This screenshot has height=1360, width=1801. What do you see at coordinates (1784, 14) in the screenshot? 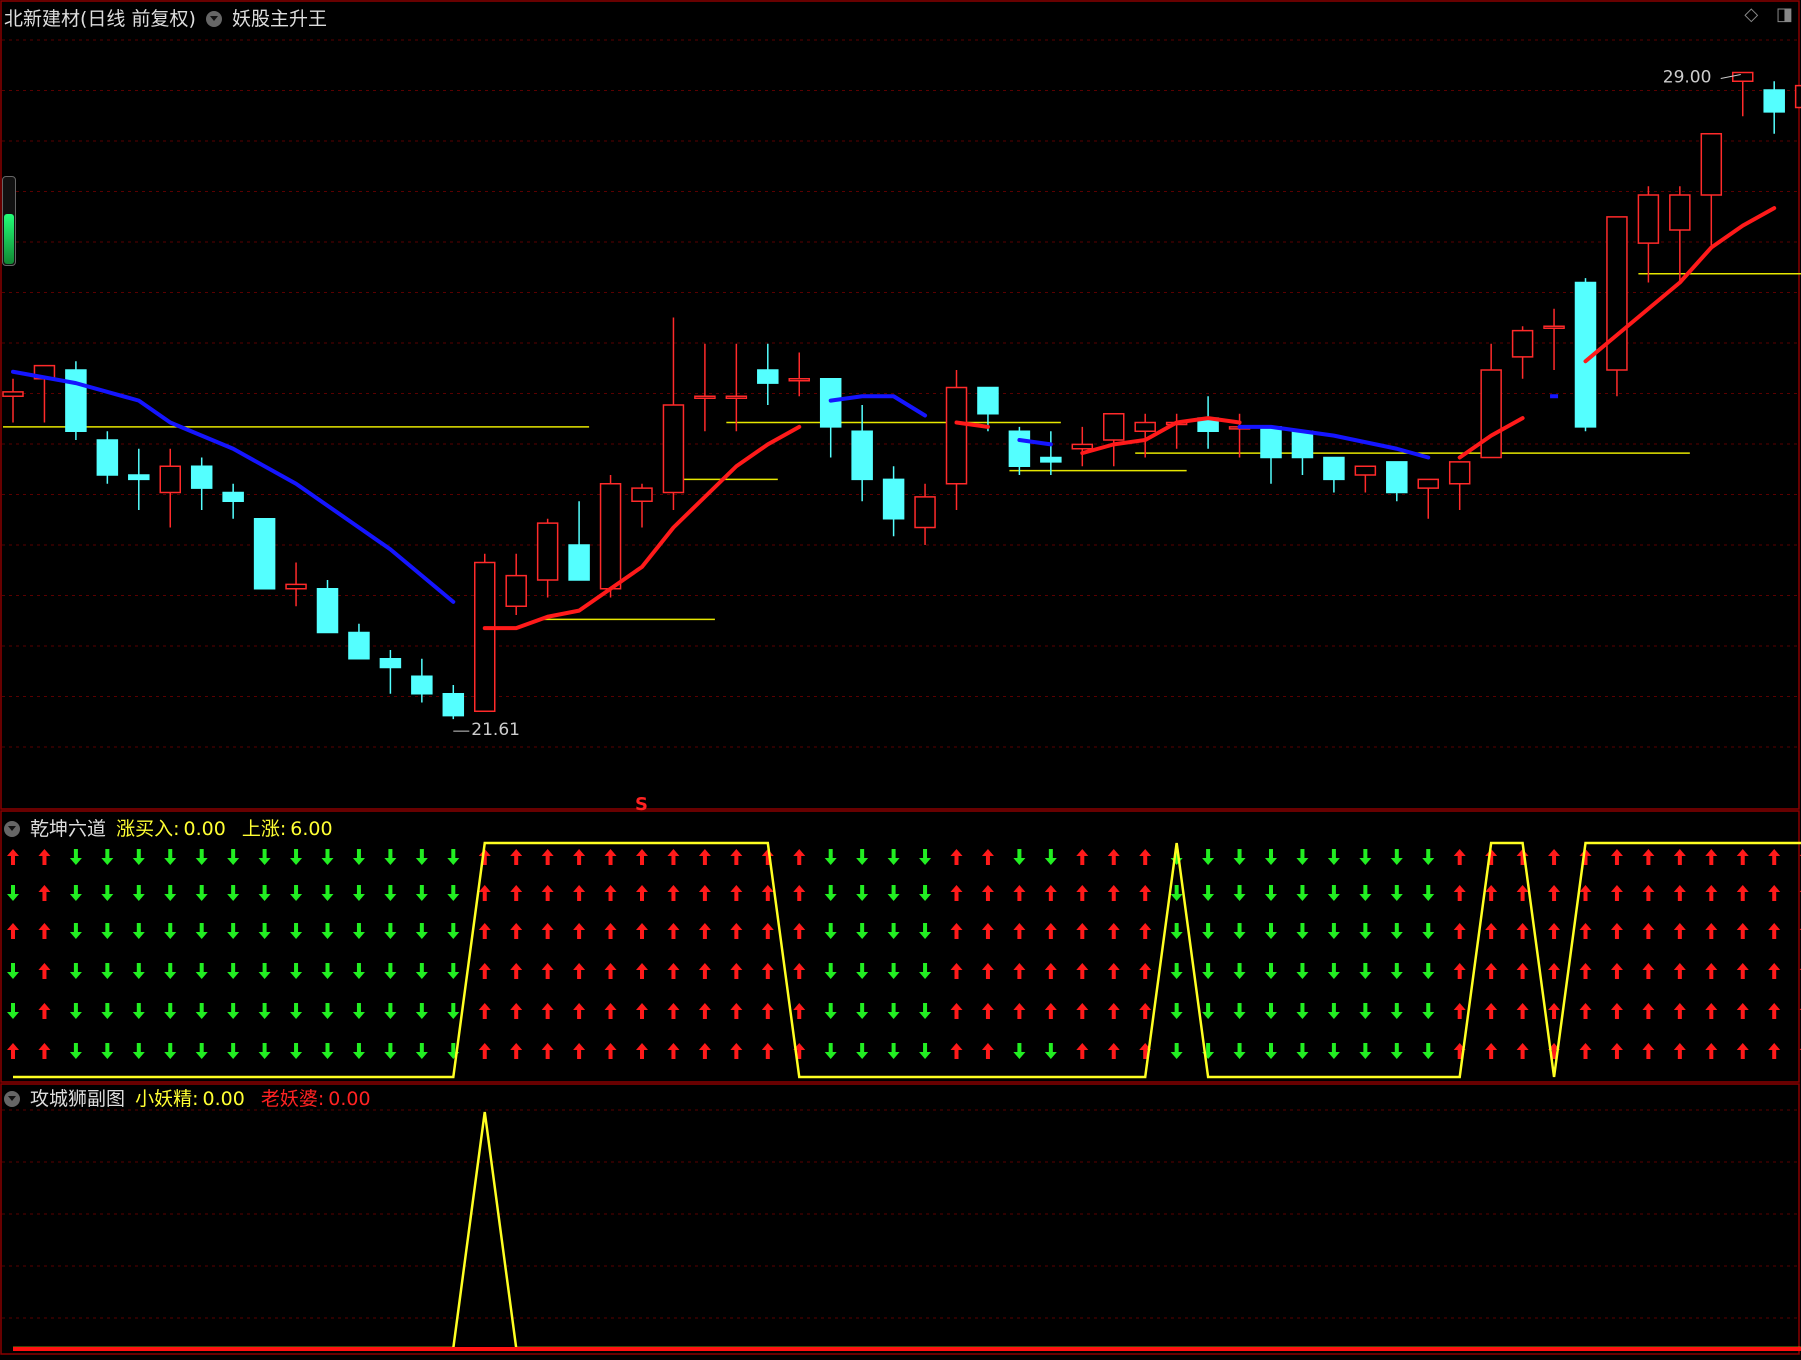
I see `maximize-icon: ◨` at bounding box center [1784, 14].